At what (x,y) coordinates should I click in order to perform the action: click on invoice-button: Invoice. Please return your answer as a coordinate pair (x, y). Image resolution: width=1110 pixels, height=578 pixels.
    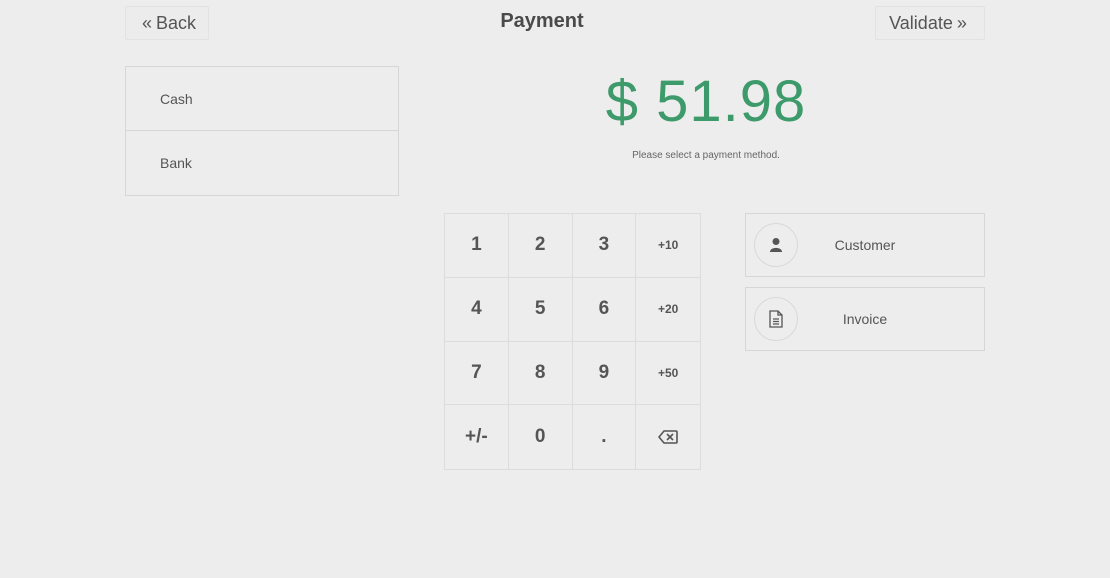
    Looking at the image, I should click on (865, 319).